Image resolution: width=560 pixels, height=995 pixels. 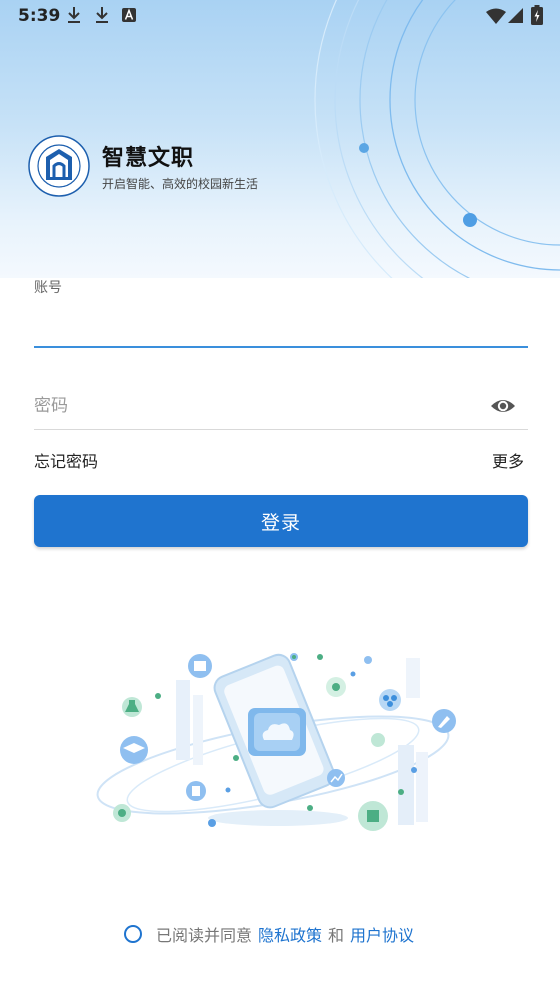 I want to click on user-agreement-link: 用户协议, so click(x=382, y=934).